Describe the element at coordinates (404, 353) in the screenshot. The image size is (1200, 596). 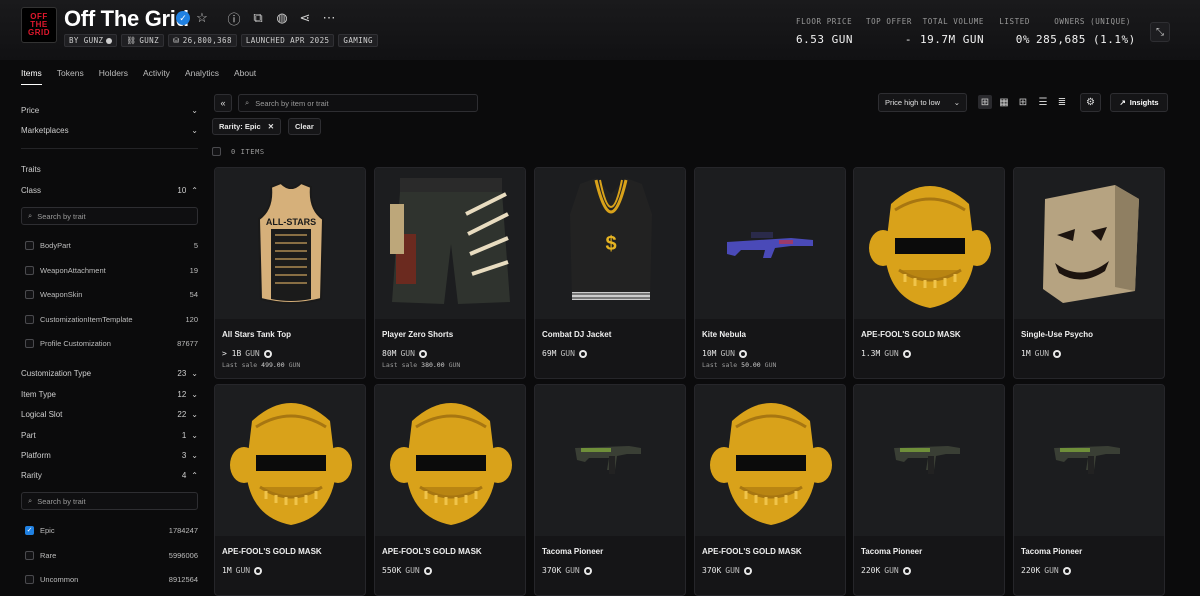
I see `item-price: 80M GUN` at that location.